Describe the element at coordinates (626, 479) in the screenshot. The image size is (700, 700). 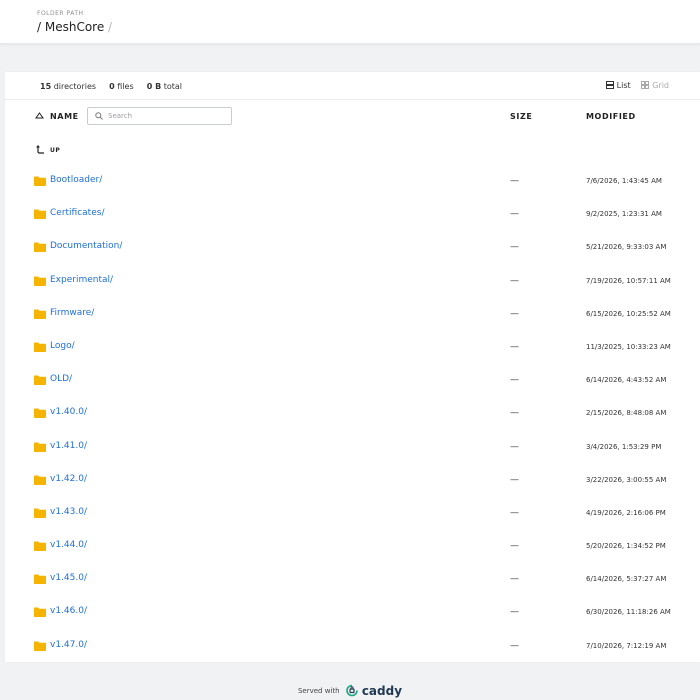
I see `folder-modified: 3/22/2026, 3:00:55 AM` at that location.